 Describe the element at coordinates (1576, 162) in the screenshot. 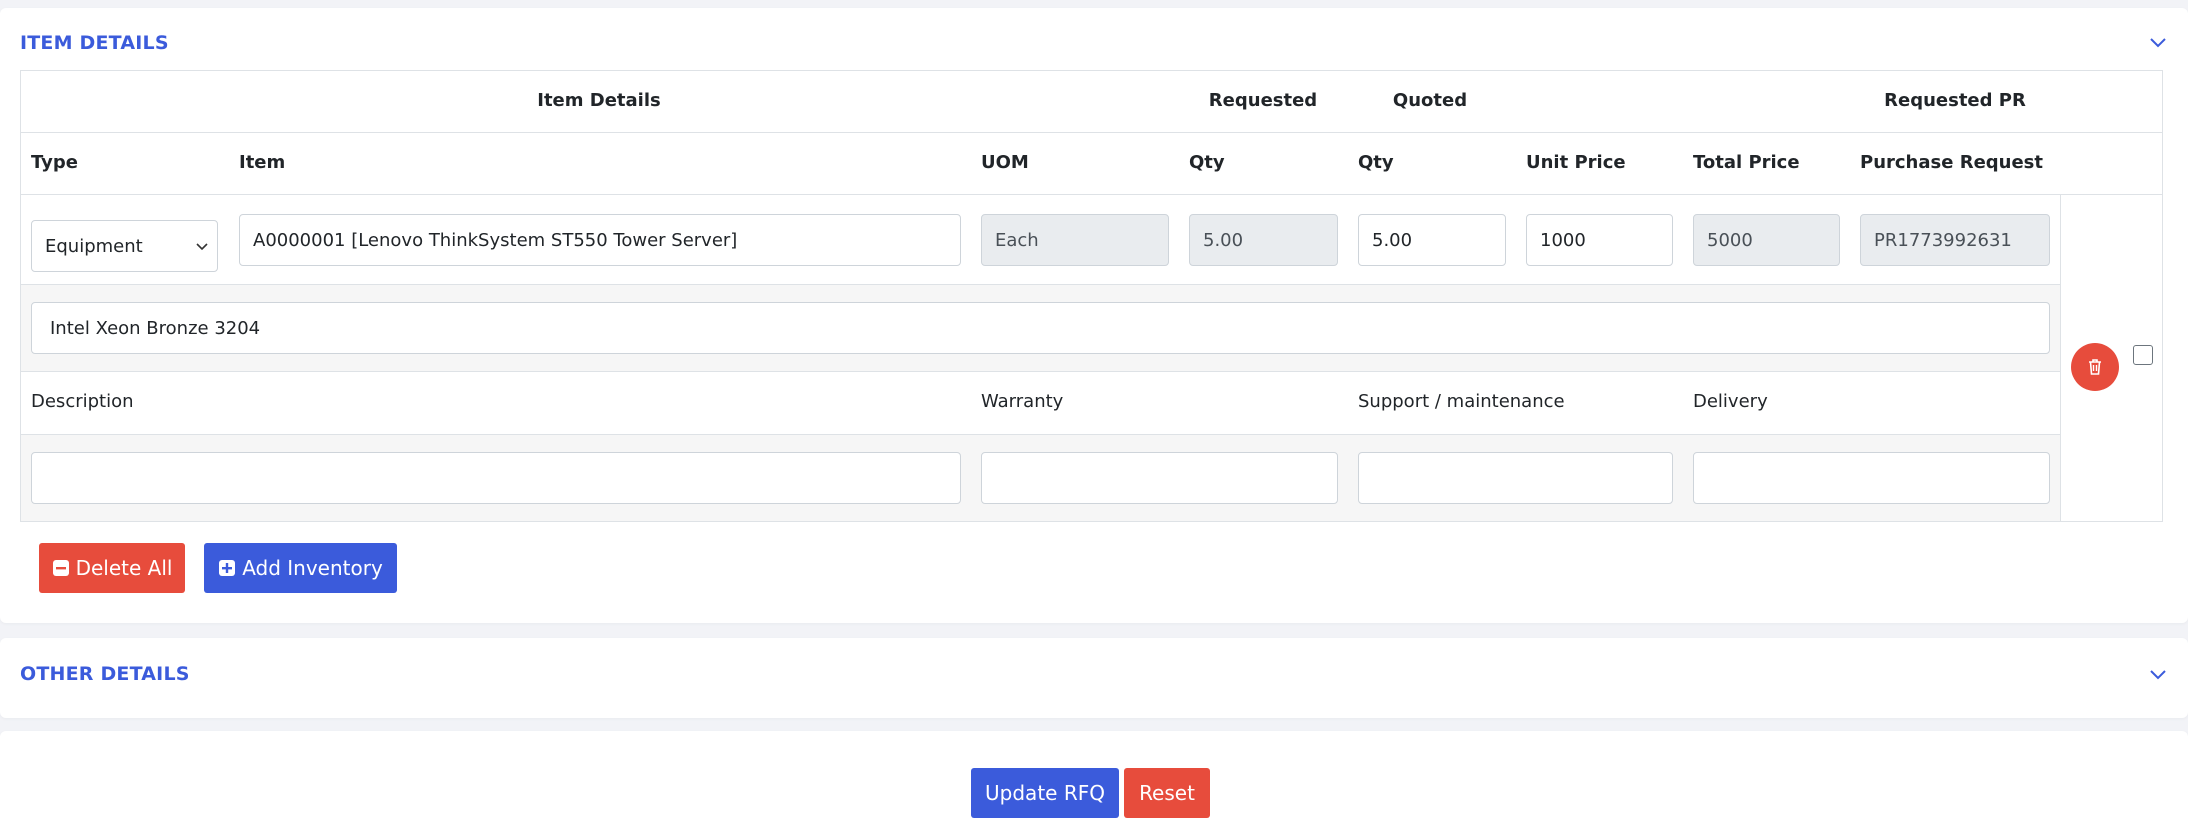

I see `col-unit-price: Unit Price` at that location.